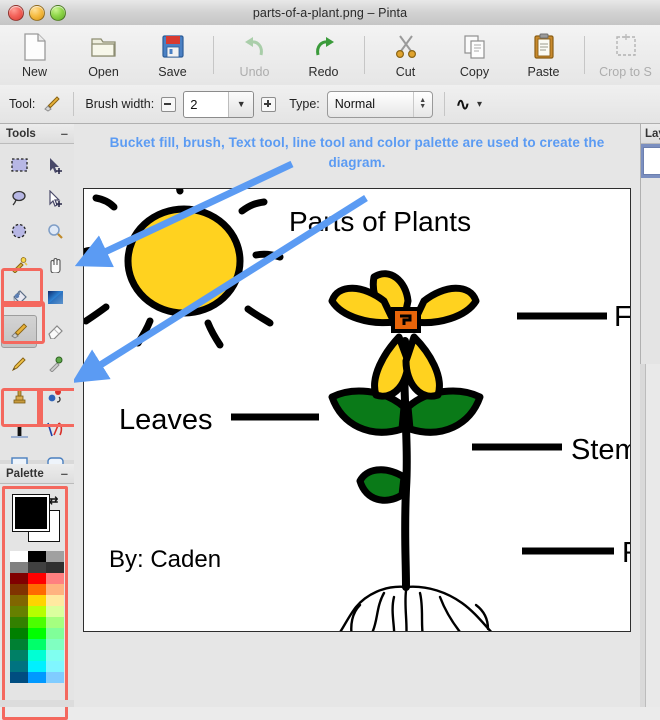 The width and height of the screenshot is (660, 720). I want to click on swap-colors-icon: ⇄, so click(53, 500).